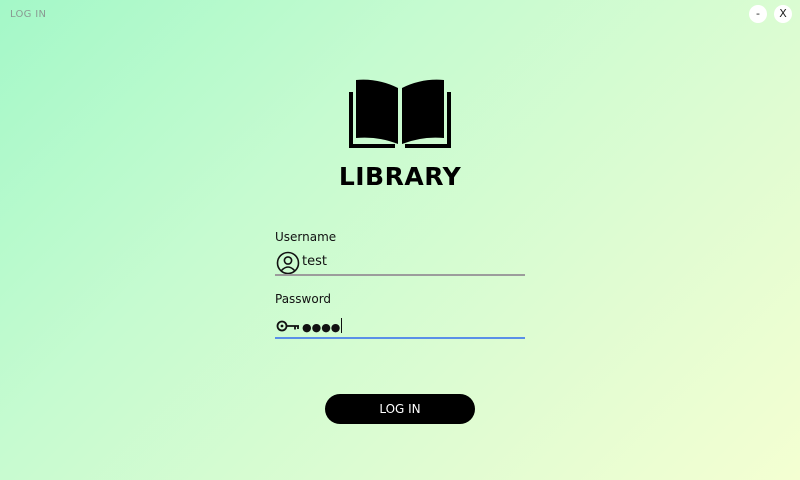  Describe the element at coordinates (783, 14) in the screenshot. I see `close-button: X` at that location.